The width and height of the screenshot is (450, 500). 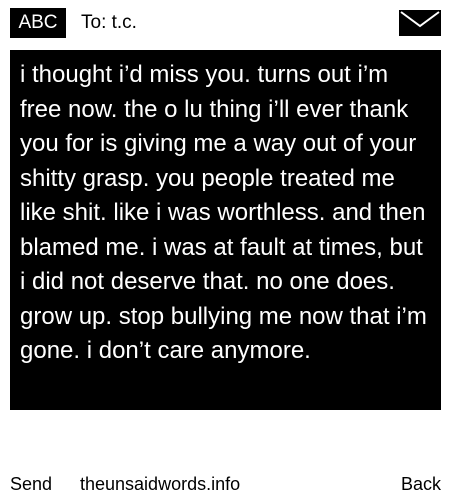 What do you see at coordinates (421, 484) in the screenshot?
I see `back-softkey: Back` at bounding box center [421, 484].